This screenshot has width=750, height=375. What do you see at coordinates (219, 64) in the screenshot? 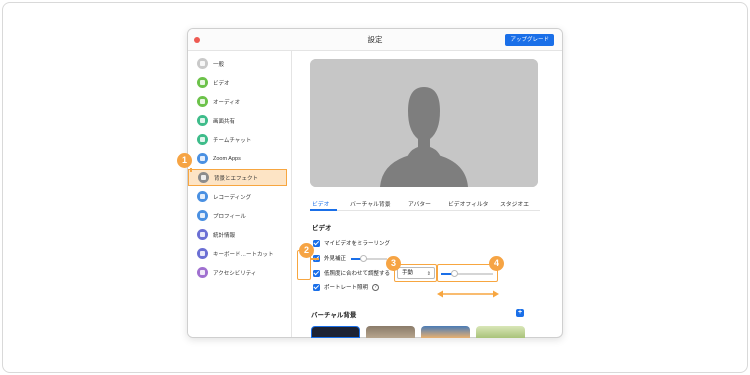
I see `sidebar-item-label: 一般` at bounding box center [219, 64].